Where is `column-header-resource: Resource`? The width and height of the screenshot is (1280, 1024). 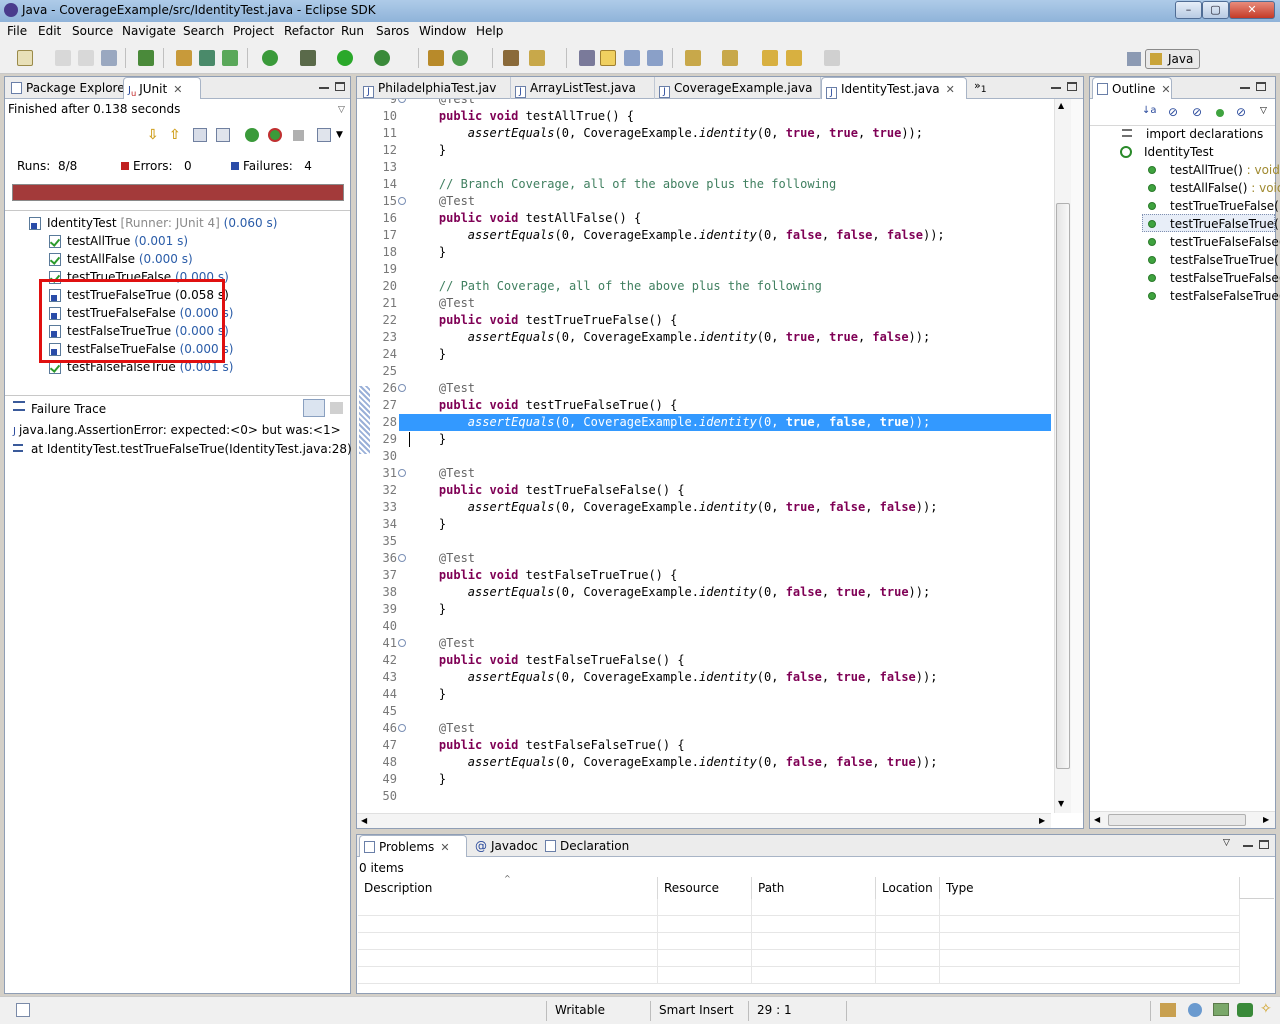
column-header-resource: Resource is located at coordinates (705, 888).